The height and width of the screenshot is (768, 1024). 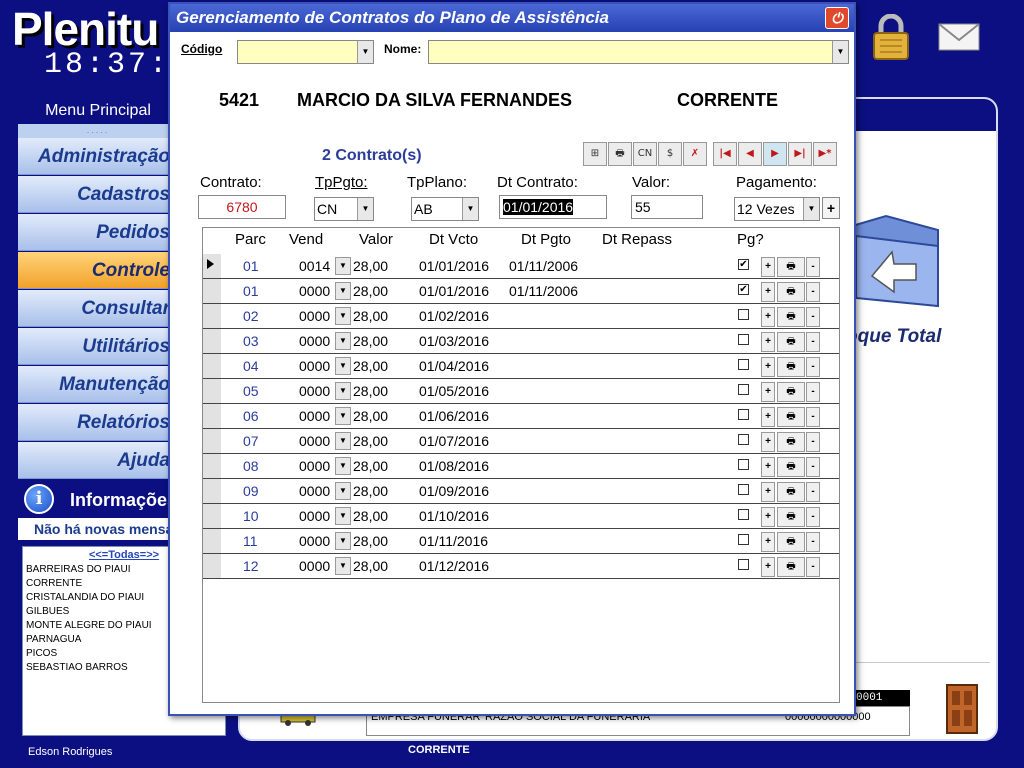 What do you see at coordinates (521, 391) in the screenshot?
I see `table-row: 05 0000 ▼ 28,00 01/05/2016 + 🖶 -` at bounding box center [521, 391].